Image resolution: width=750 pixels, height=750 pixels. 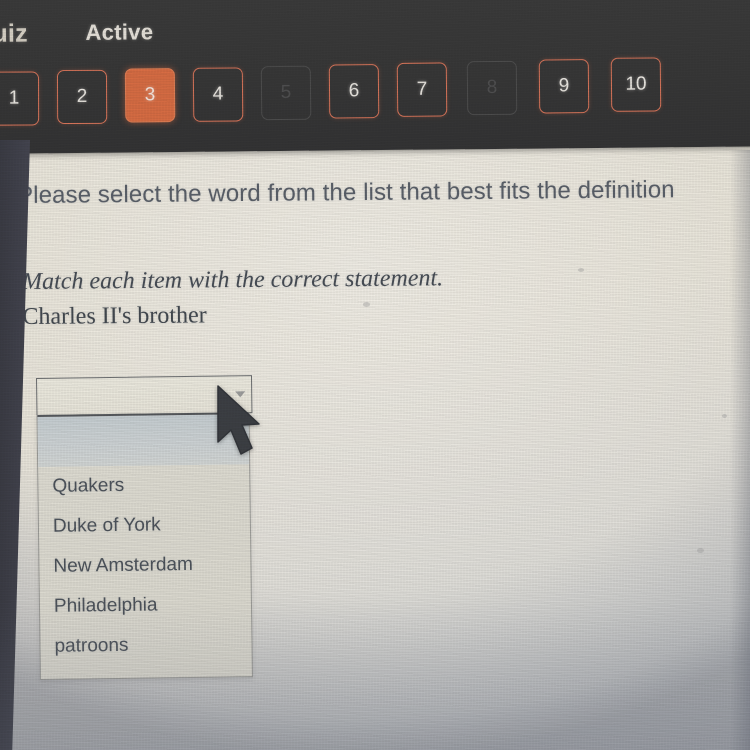 I want to click on question-tab-strip: 1 2 3 4 5 6 7 8 9 10, so click(x=375, y=92).